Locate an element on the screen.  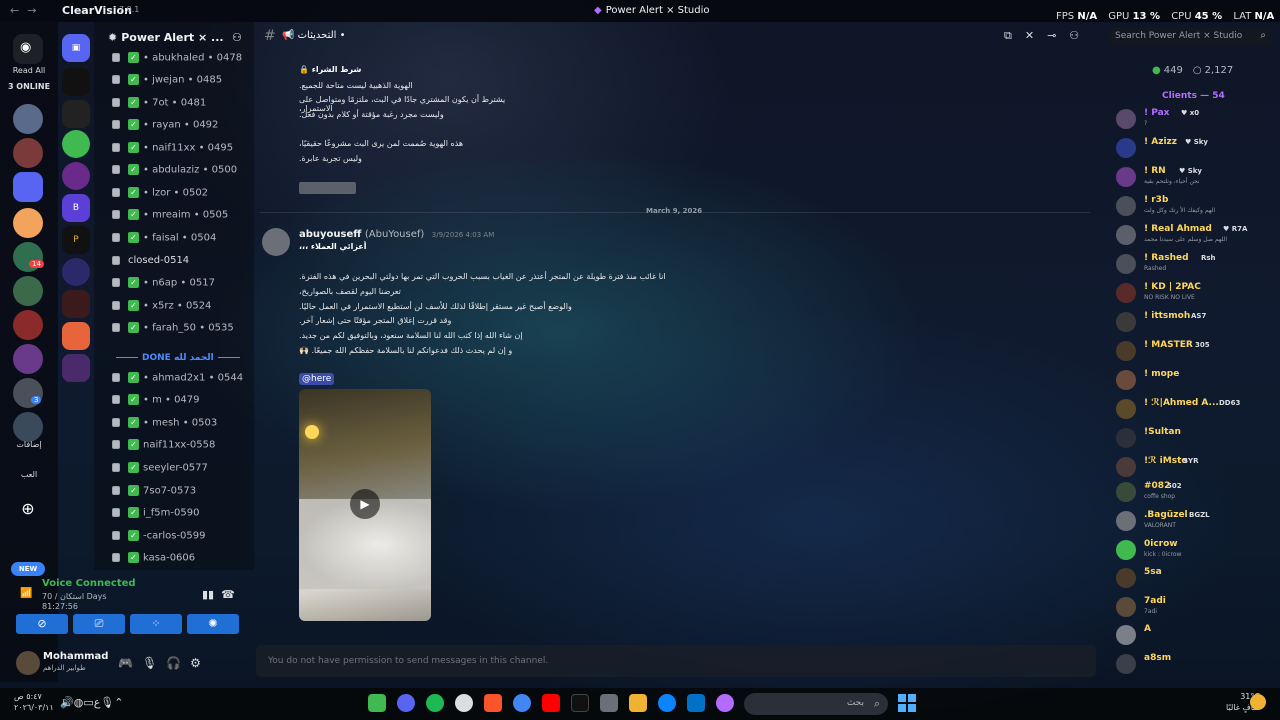
channel-item: ✓ • jwejan • 0485 is located at coordinates (182, 84).